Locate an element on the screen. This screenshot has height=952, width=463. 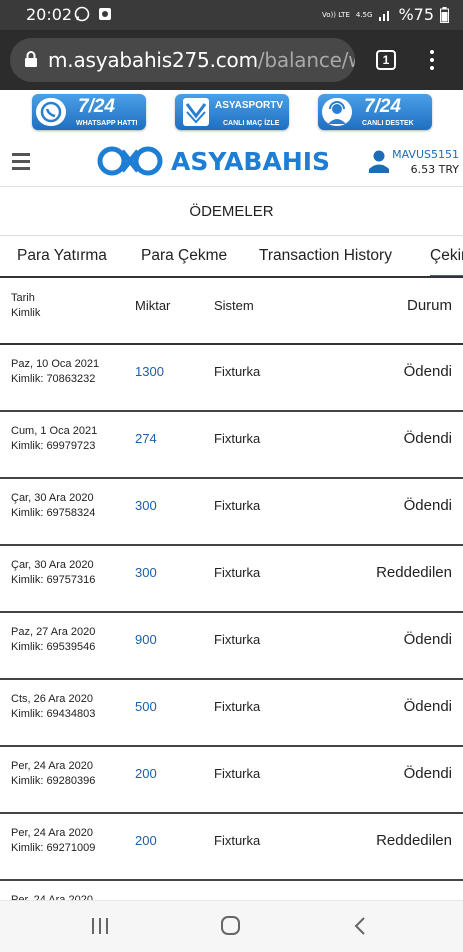
header-date: Tarih is located at coordinates (23, 298).